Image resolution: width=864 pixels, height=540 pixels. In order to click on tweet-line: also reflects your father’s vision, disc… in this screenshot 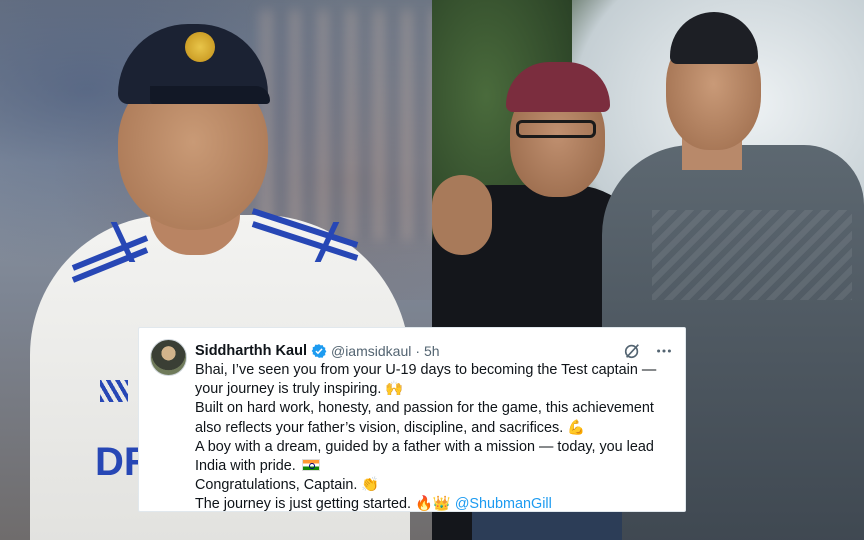, I will do `click(390, 427)`.